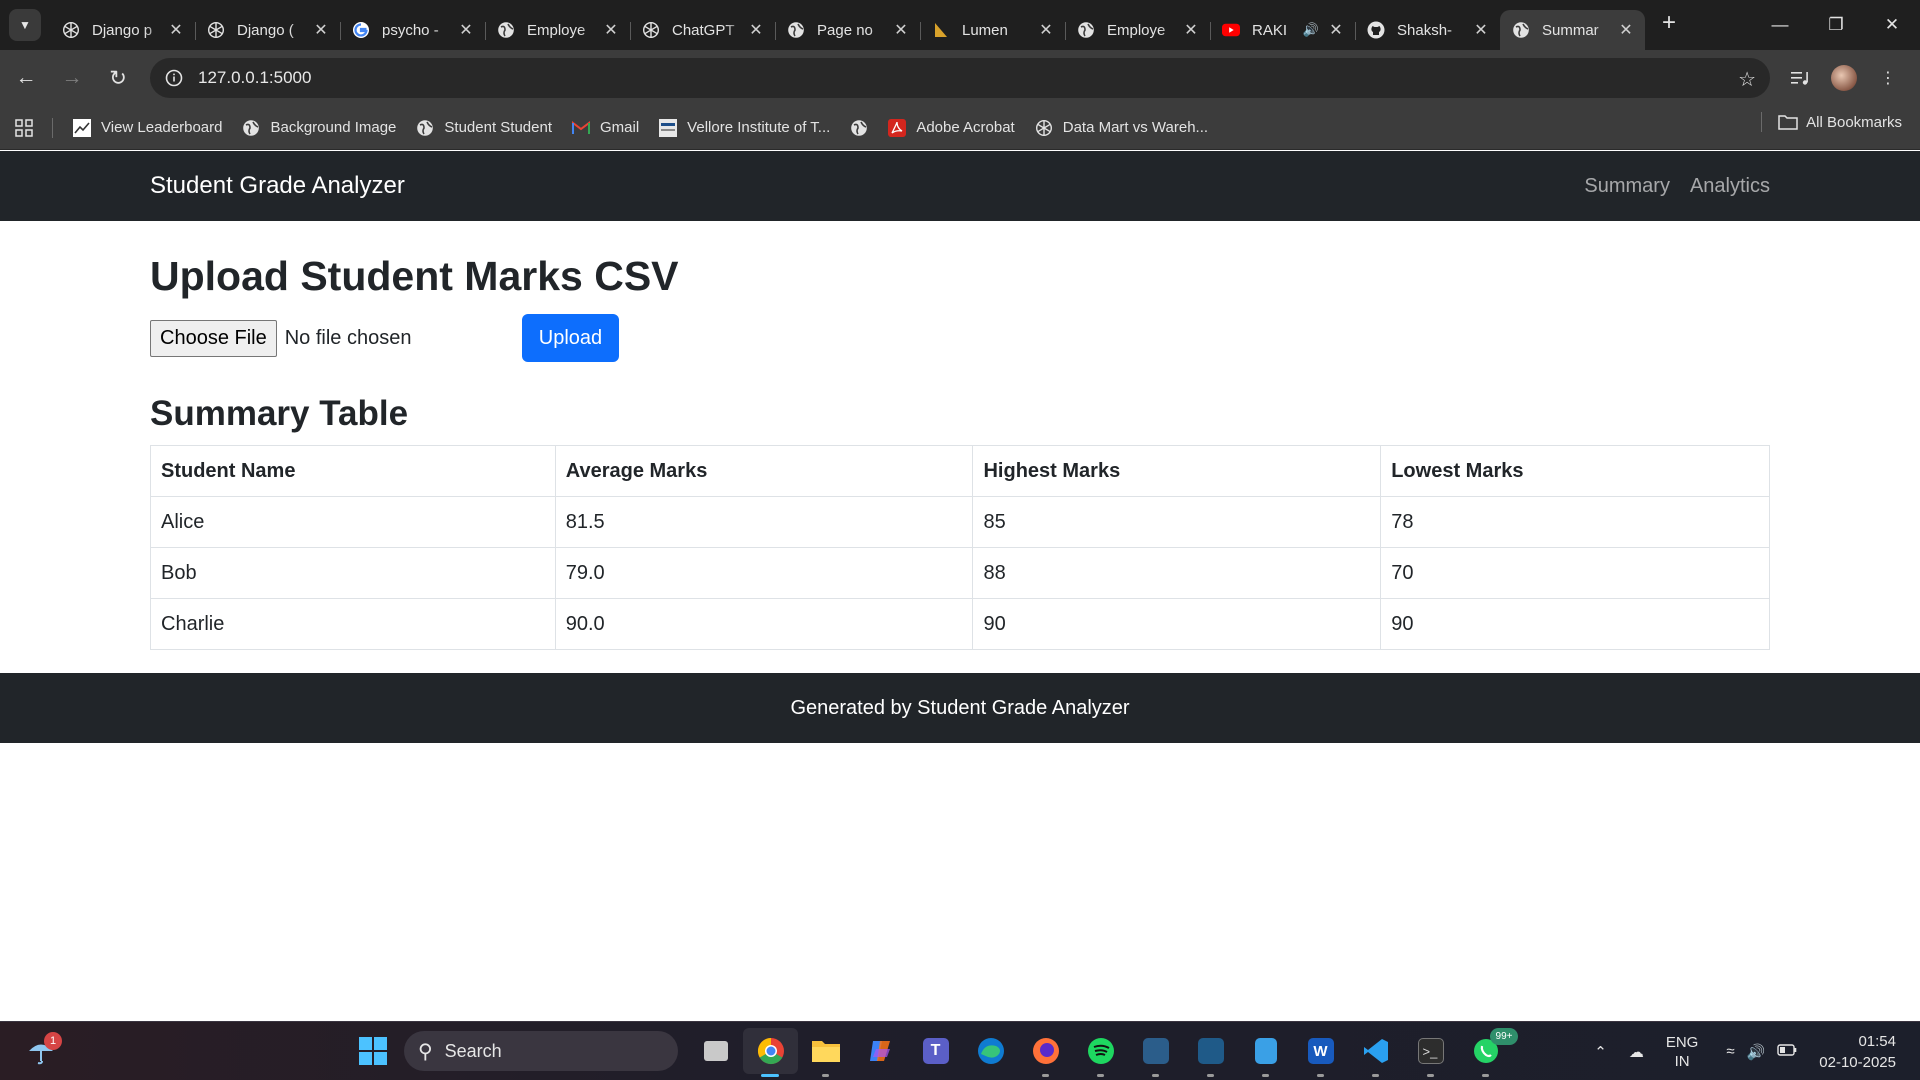 The image size is (1920, 1080). What do you see at coordinates (935, 1051) in the screenshot?
I see `teams-icon: T` at bounding box center [935, 1051].